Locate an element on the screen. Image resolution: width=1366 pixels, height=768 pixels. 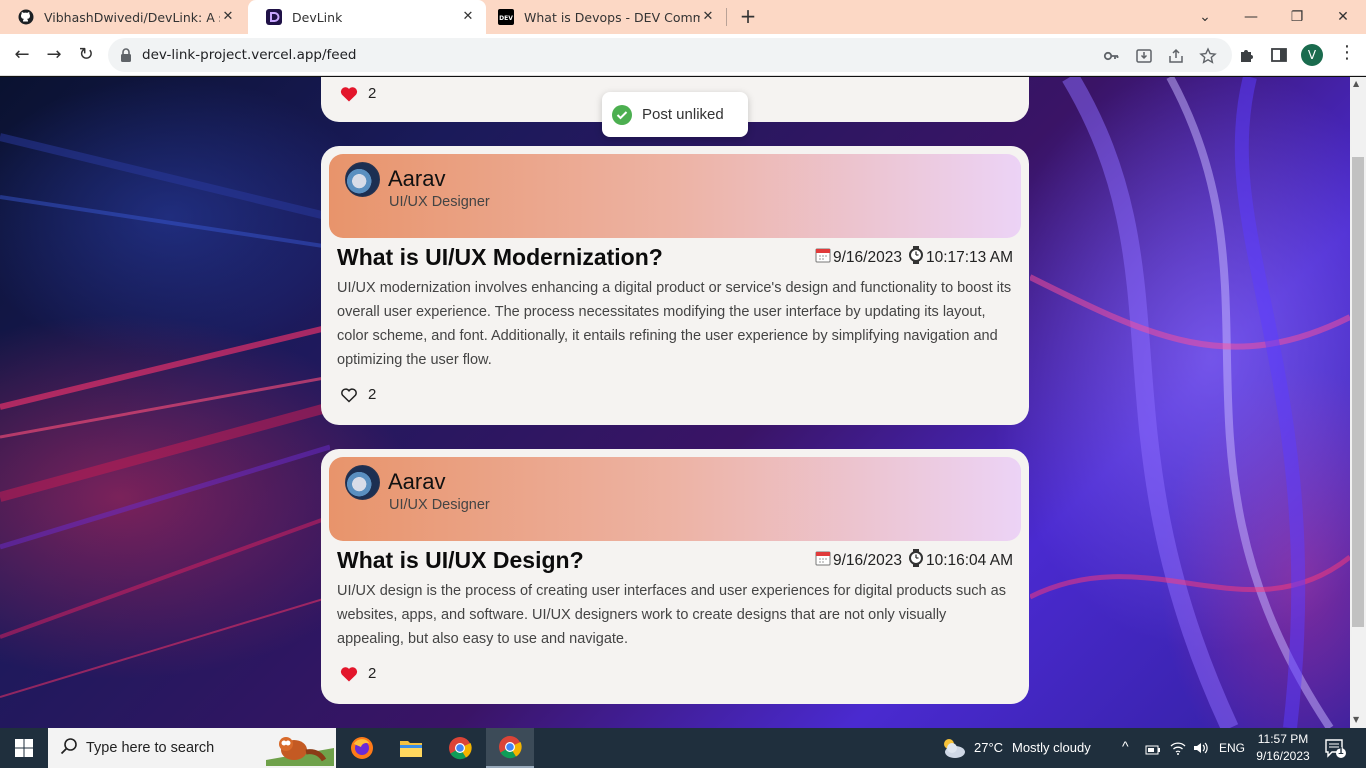
wifi-icon is located at coordinates (1178, 749).